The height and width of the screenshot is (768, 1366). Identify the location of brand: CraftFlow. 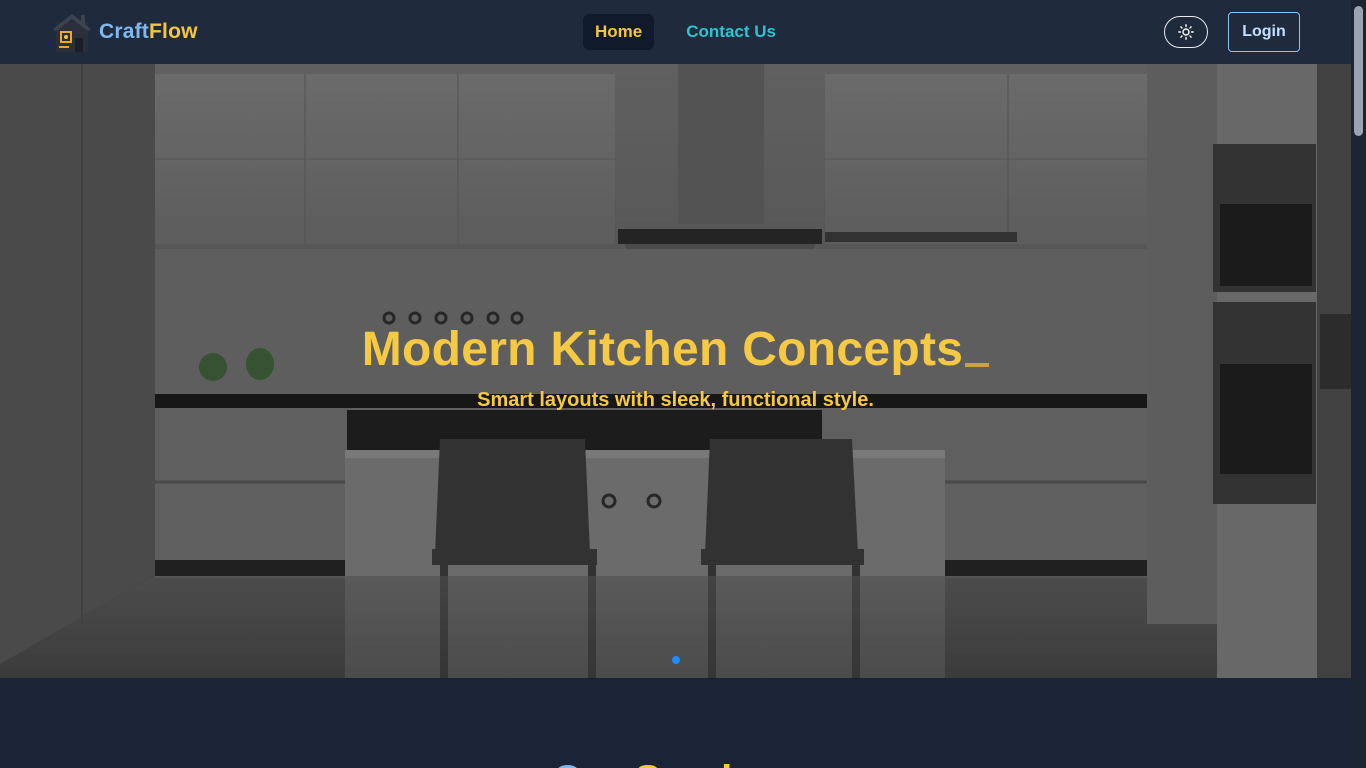
(125, 32).